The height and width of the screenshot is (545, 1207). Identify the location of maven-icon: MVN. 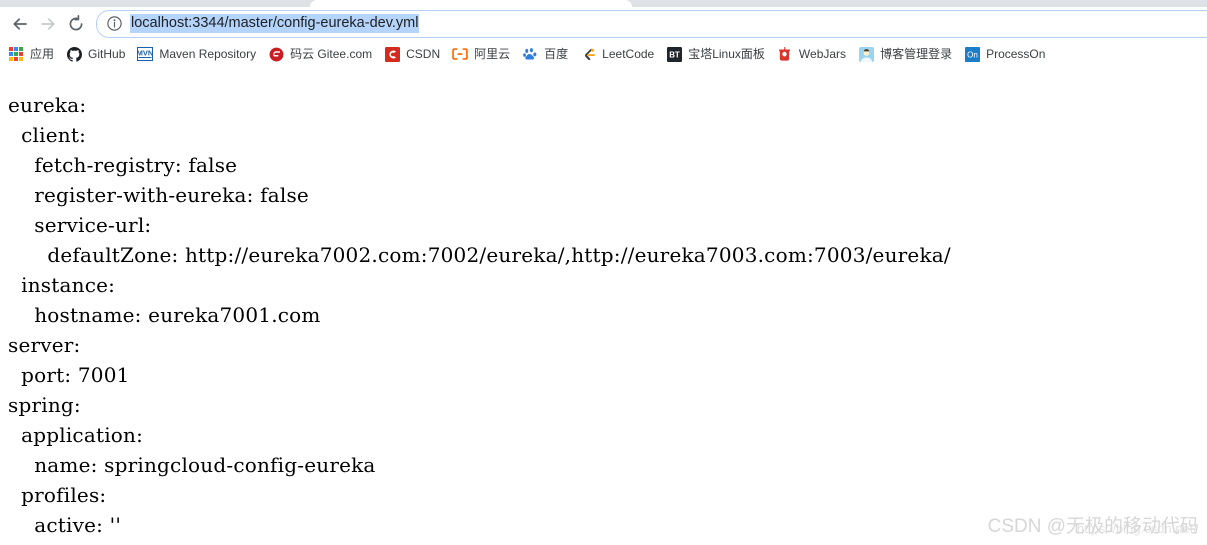
(145, 54).